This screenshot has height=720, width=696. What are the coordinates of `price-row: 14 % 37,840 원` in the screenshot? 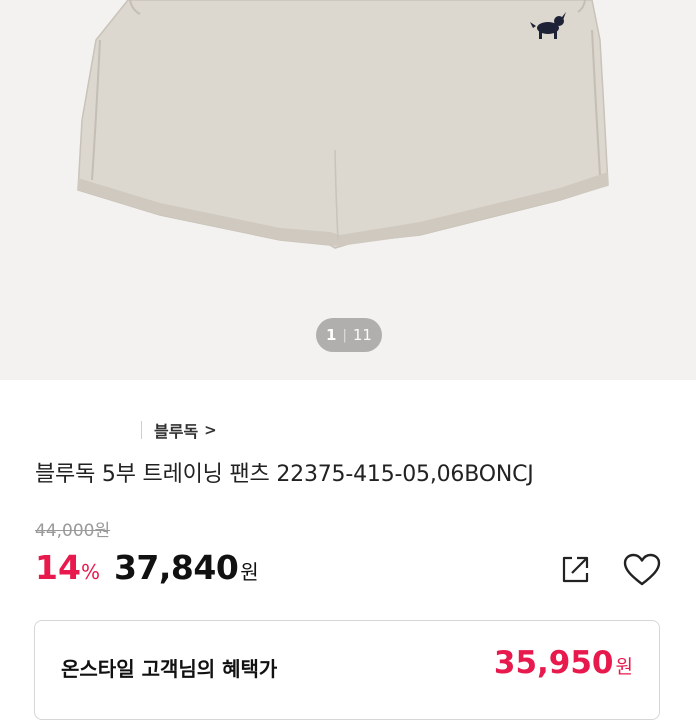 It's located at (147, 570).